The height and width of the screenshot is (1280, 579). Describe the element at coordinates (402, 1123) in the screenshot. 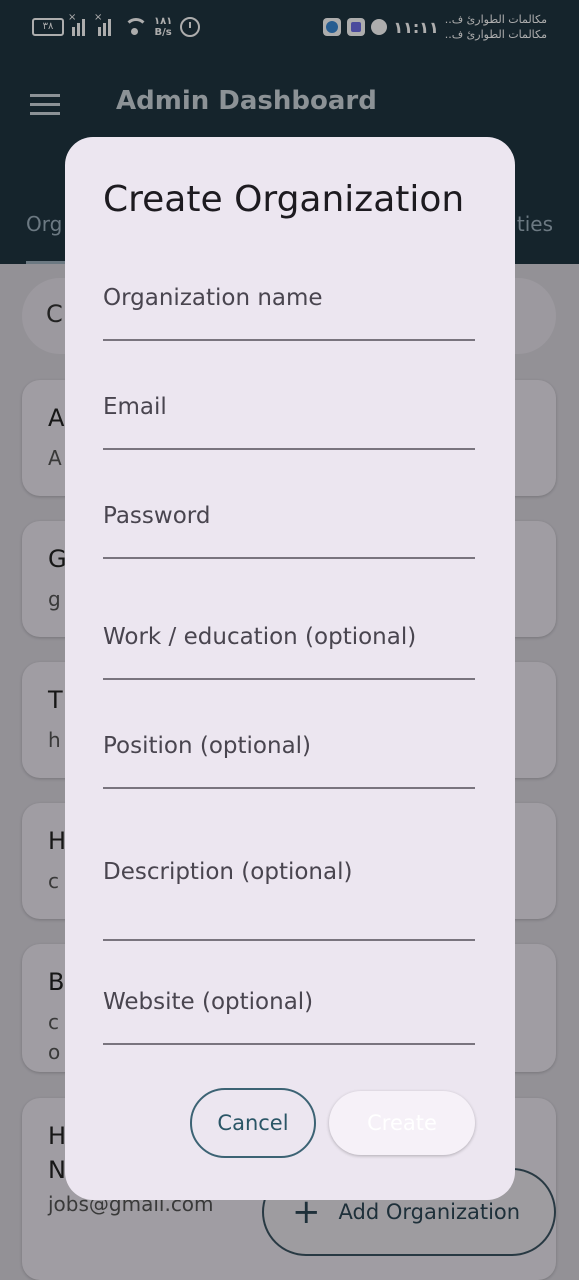

I see `create-button: Create` at that location.